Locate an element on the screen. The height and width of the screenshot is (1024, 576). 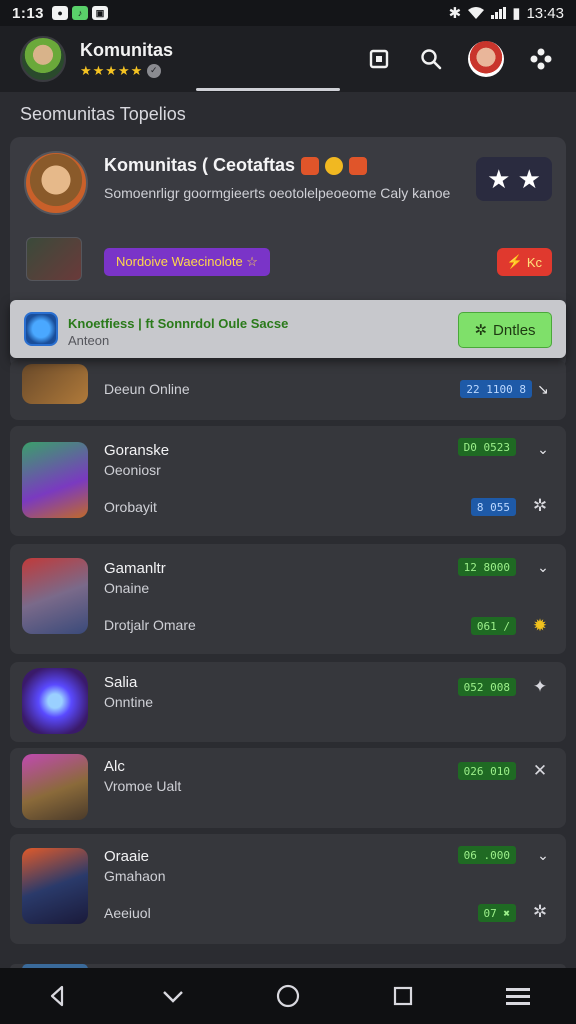
game-status: Onntine is located at coordinates (129, 702).